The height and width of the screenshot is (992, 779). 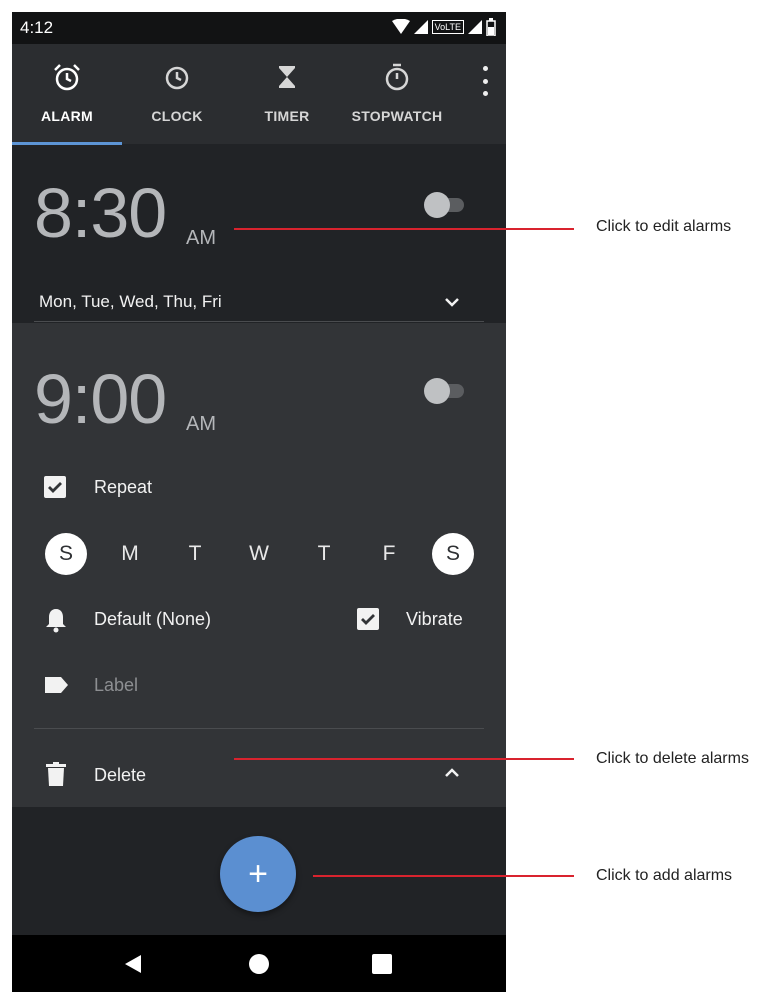 What do you see at coordinates (485, 81) in the screenshot?
I see `overflow-menu-icon` at bounding box center [485, 81].